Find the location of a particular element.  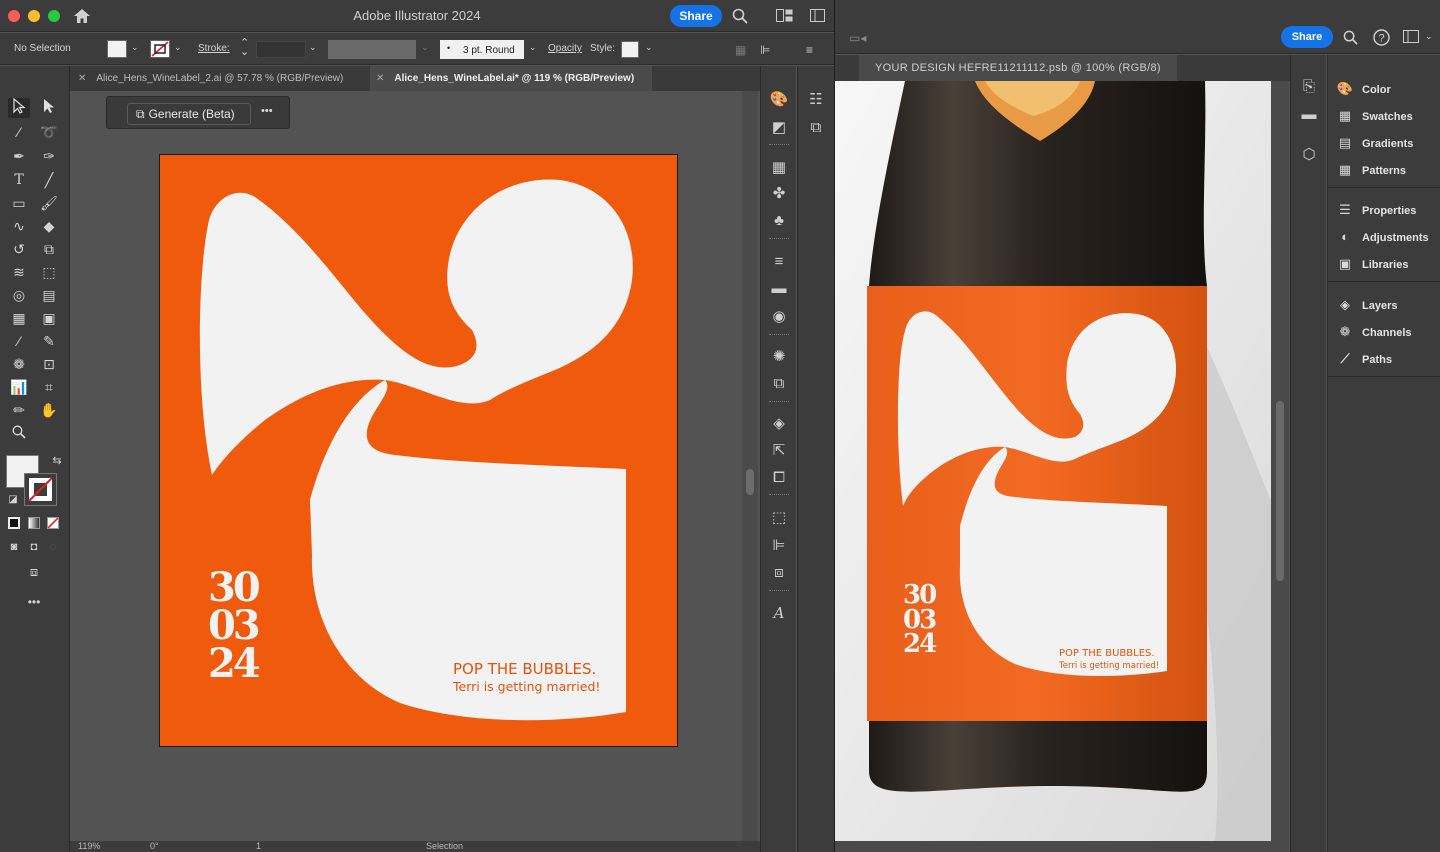

eraser-icon: ◆ is located at coordinates (49, 226).